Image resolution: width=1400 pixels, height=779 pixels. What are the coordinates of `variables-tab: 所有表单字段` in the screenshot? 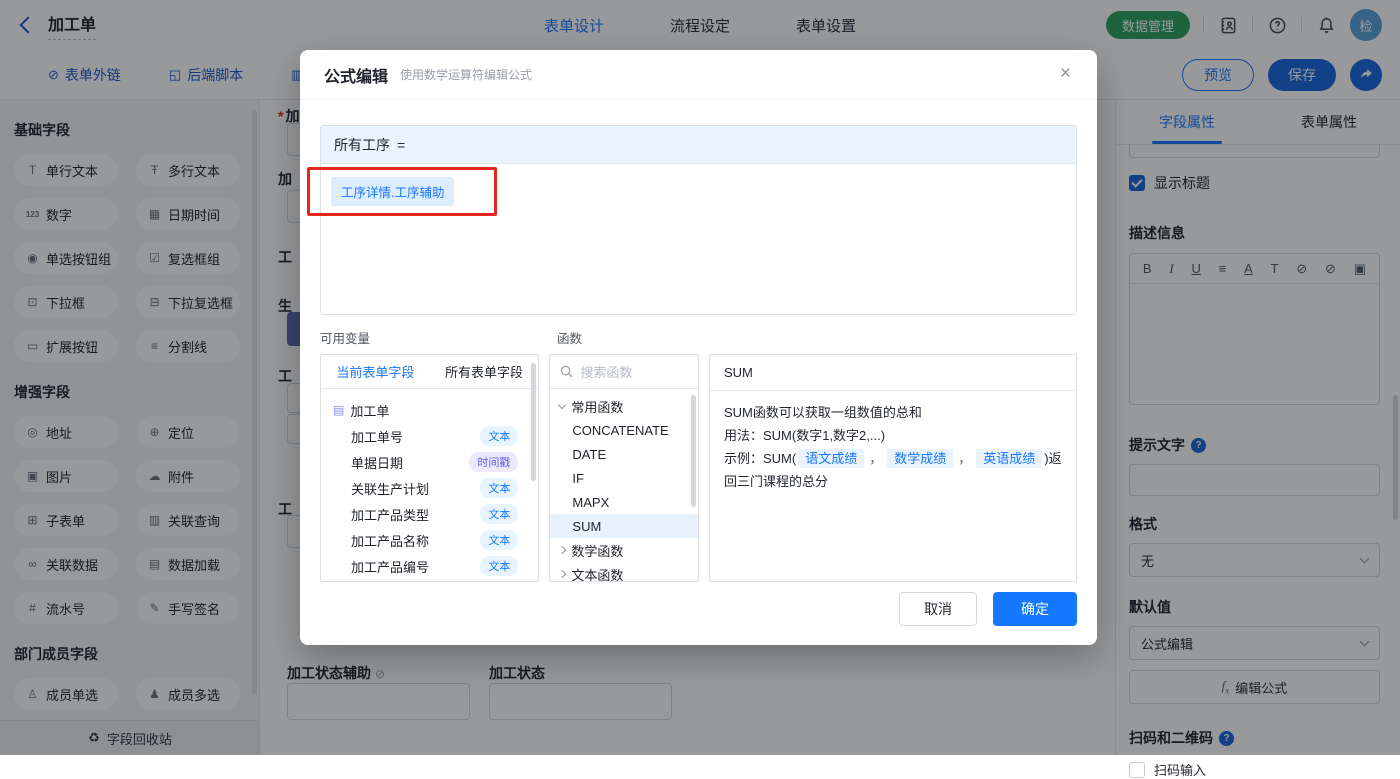 It's located at (484, 371).